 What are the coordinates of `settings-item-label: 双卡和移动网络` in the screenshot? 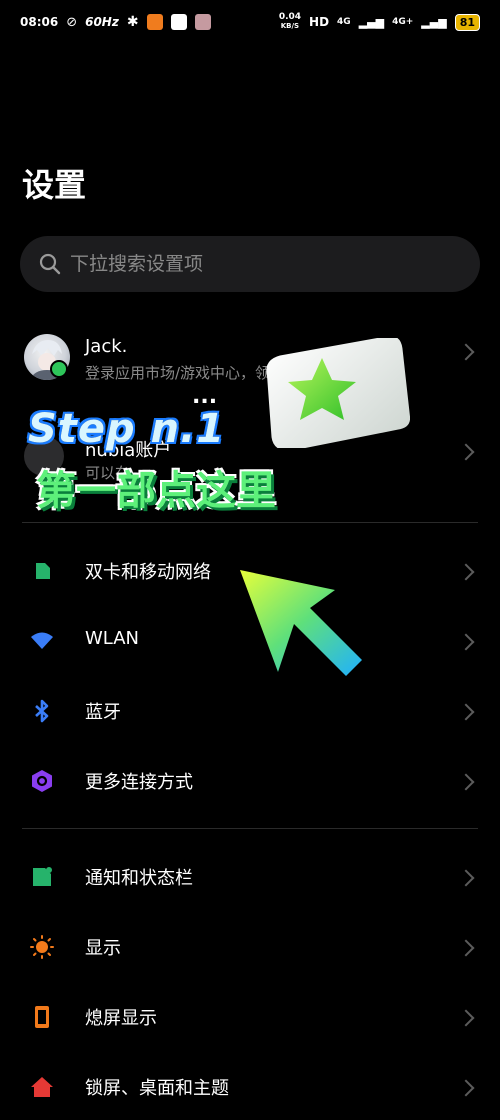 It's located at (148, 572).